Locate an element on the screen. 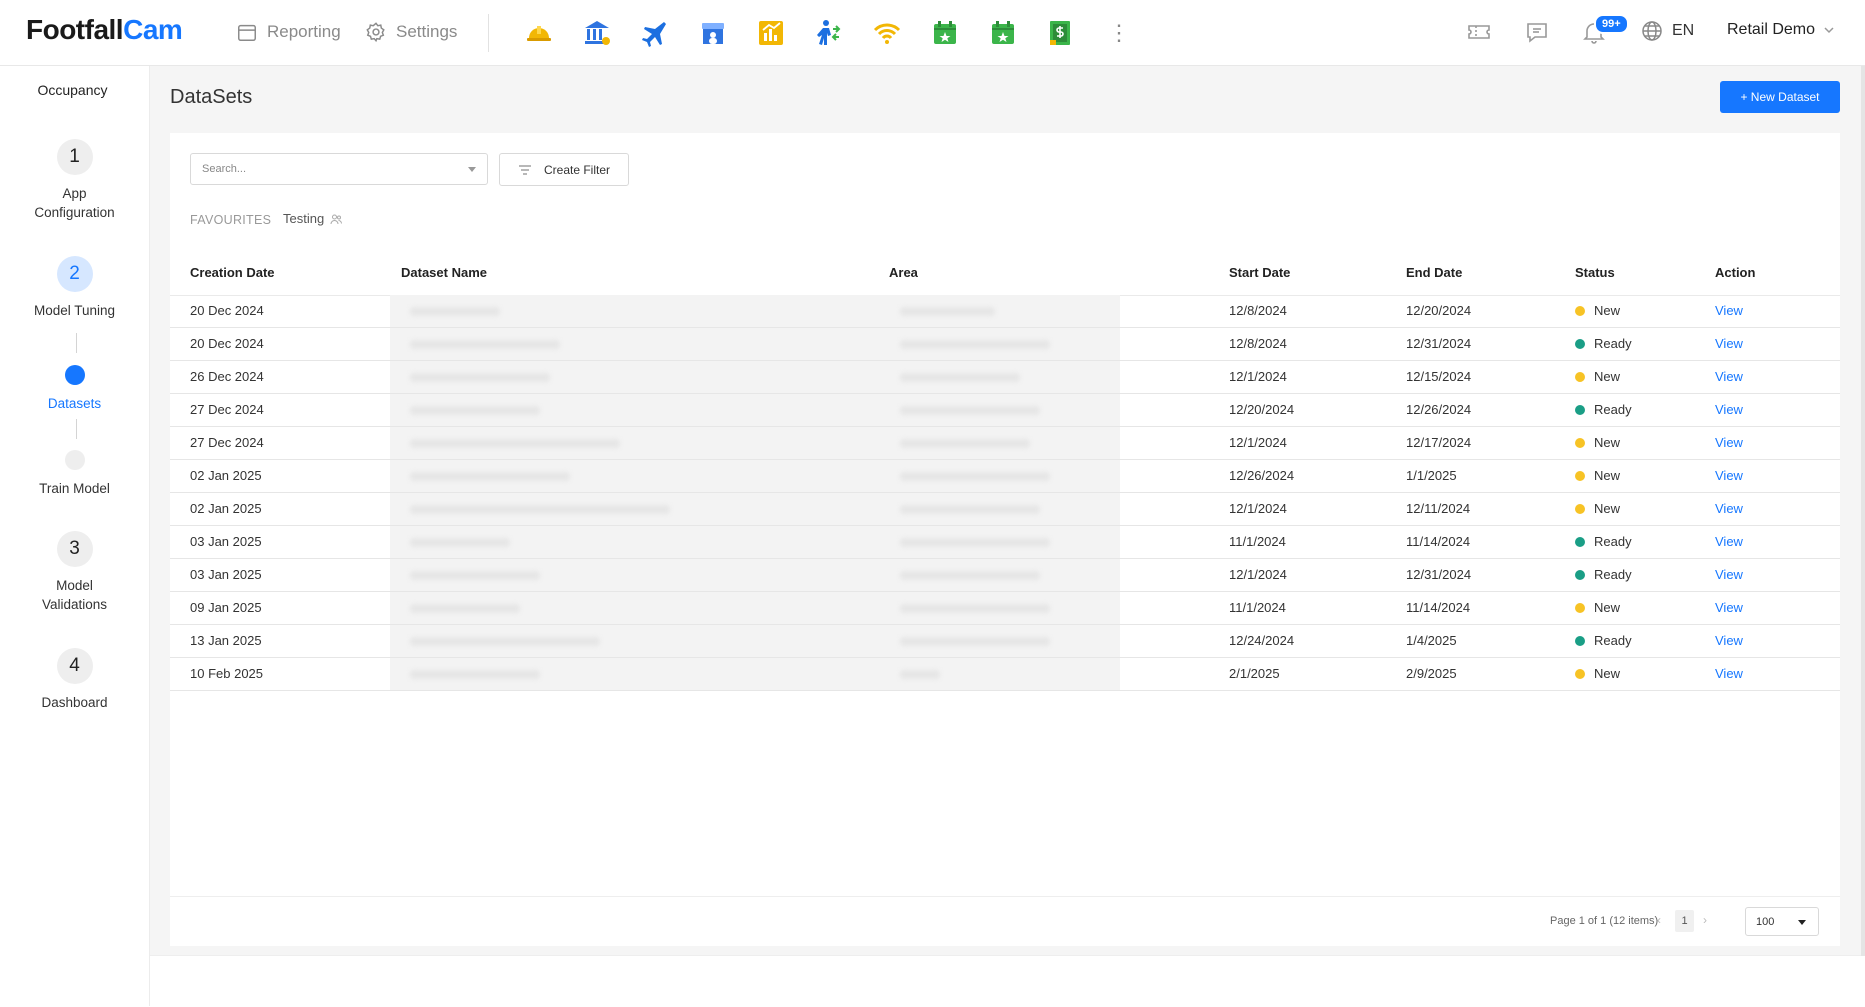  chat-icon is located at coordinates (1537, 32).